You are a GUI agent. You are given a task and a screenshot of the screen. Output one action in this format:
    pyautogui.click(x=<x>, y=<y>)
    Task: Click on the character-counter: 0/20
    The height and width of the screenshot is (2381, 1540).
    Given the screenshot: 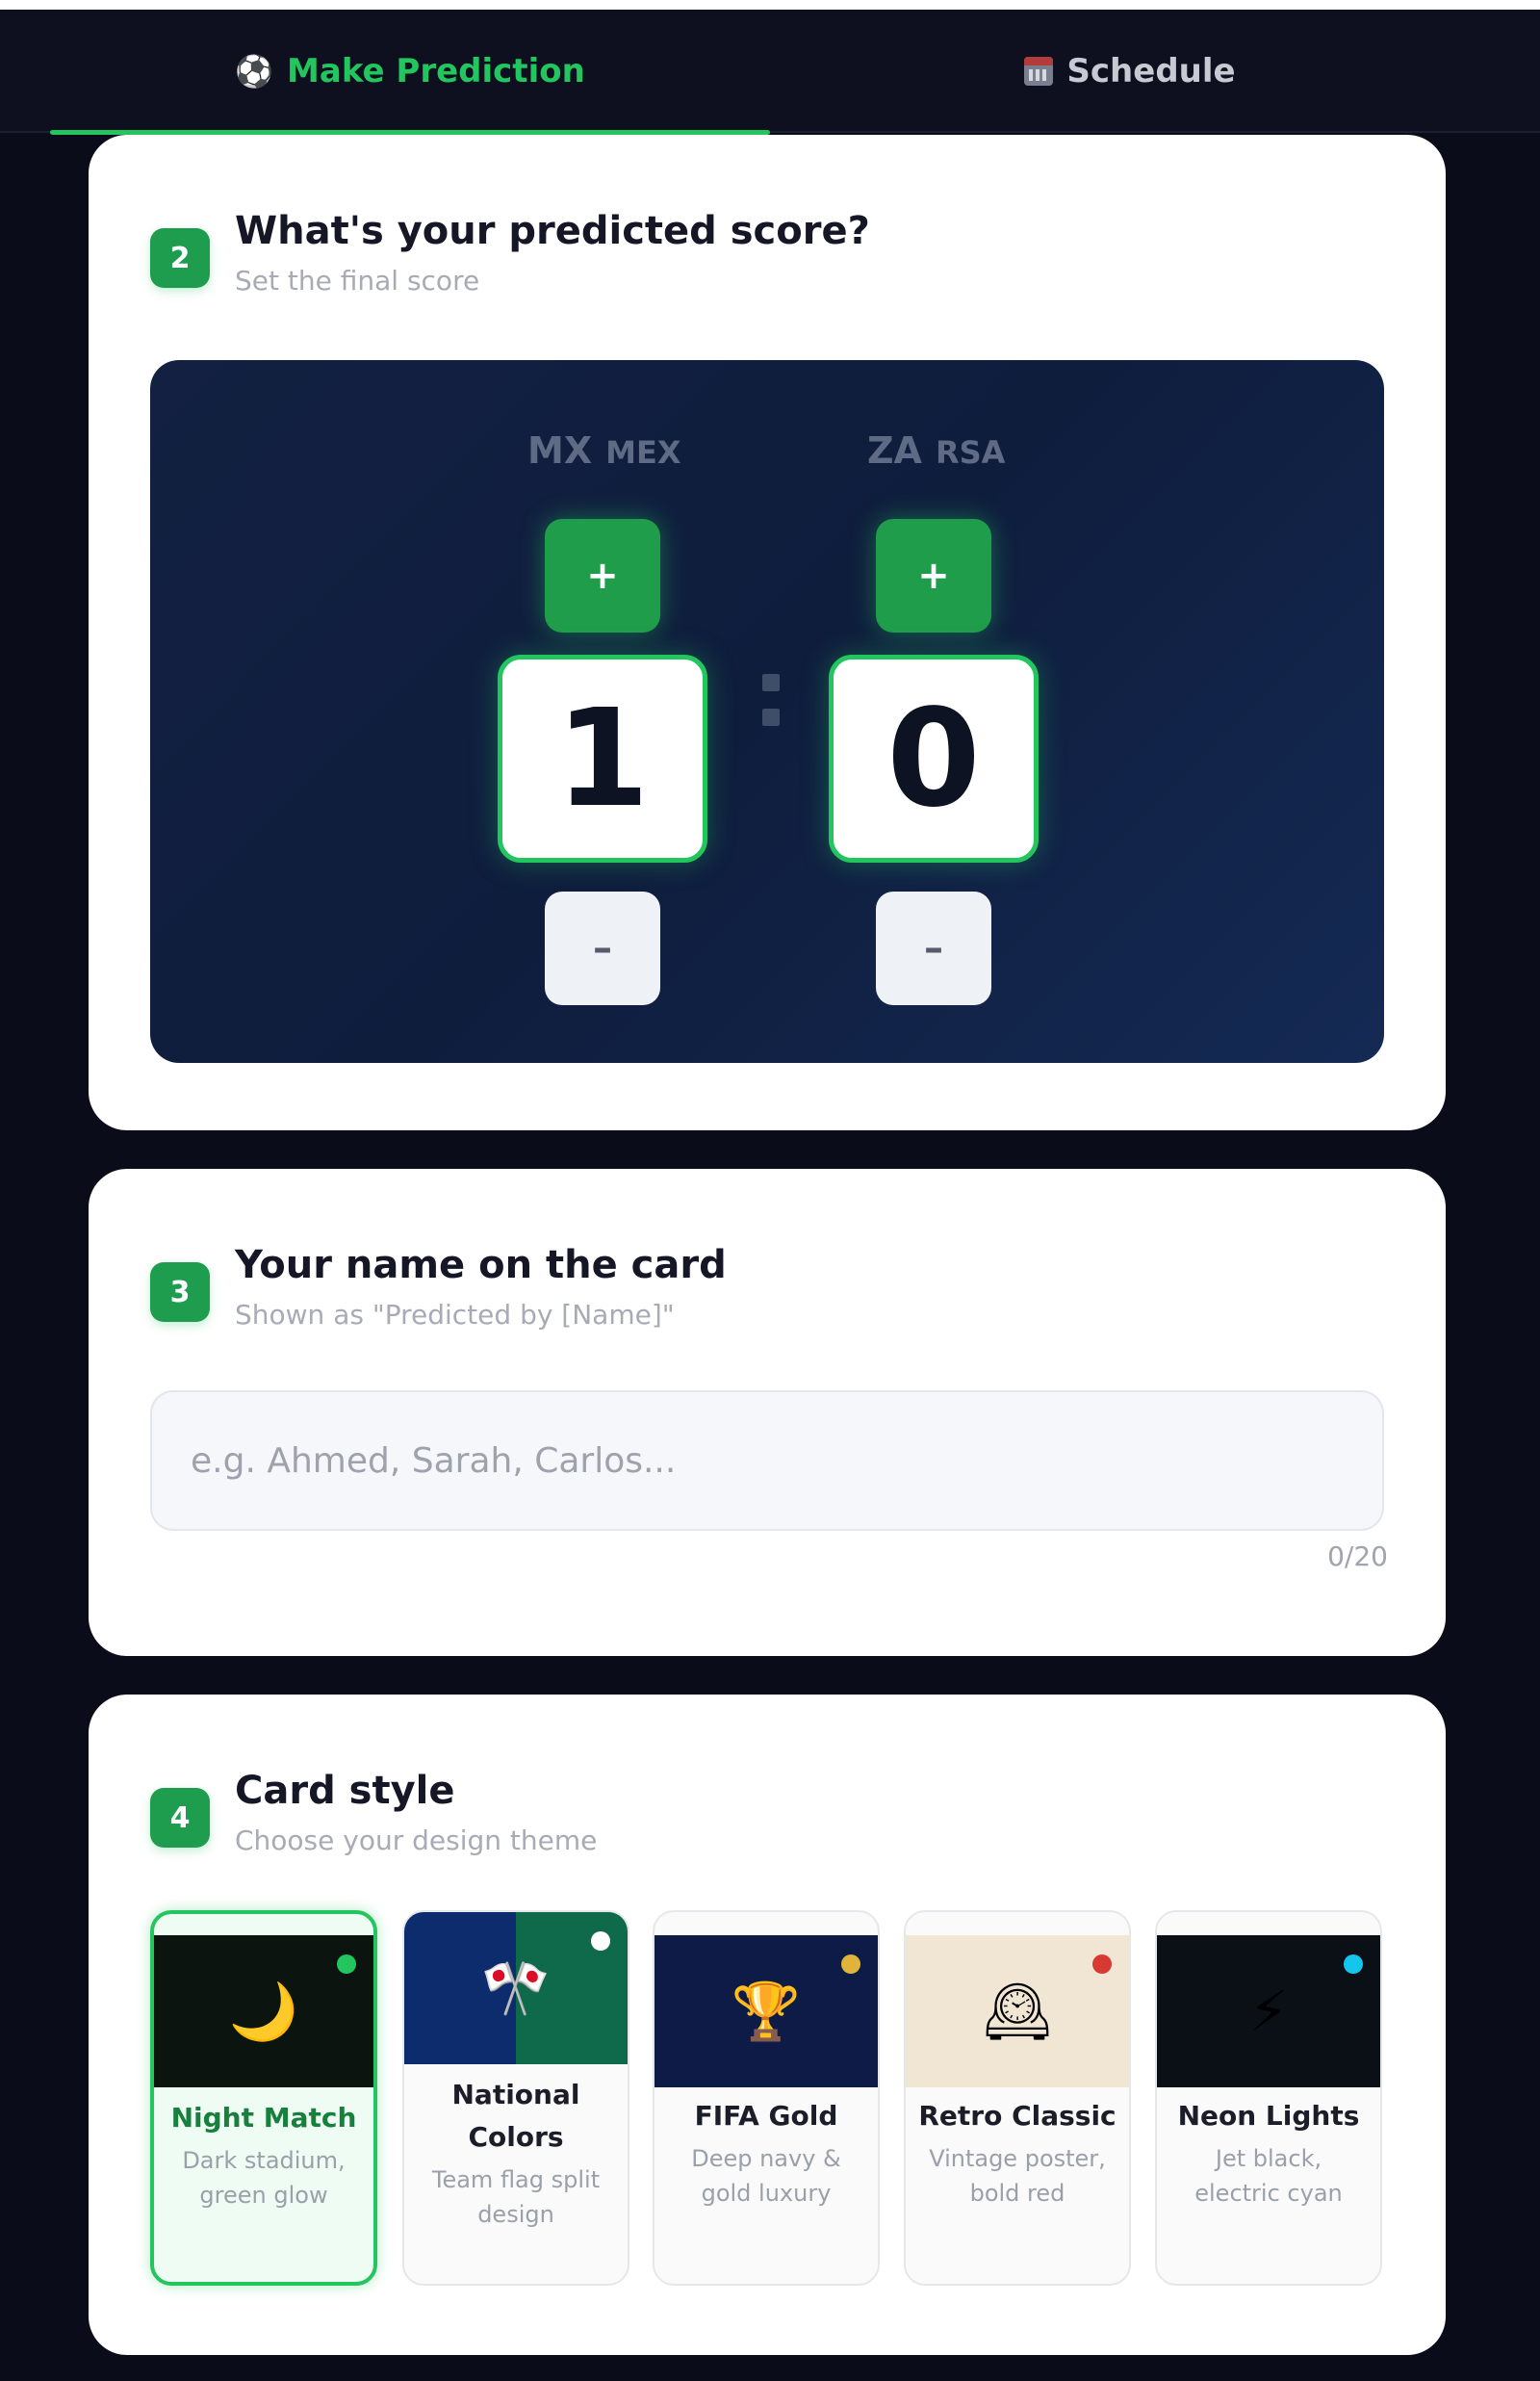 What is the action you would take?
    pyautogui.click(x=1357, y=1556)
    